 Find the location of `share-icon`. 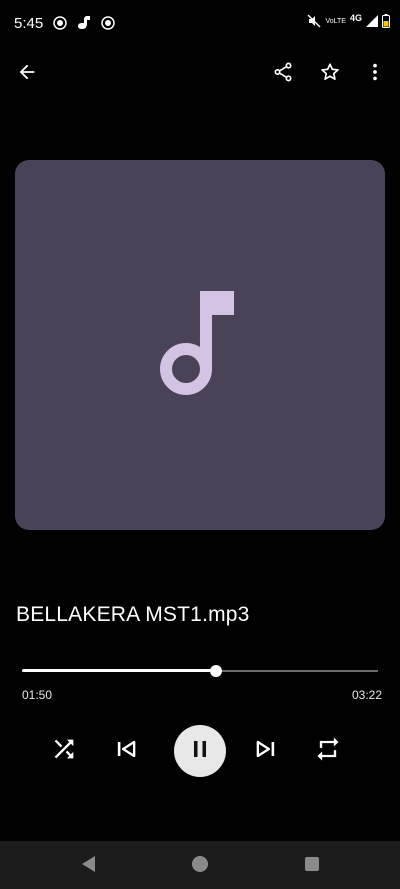

share-icon is located at coordinates (283, 74).